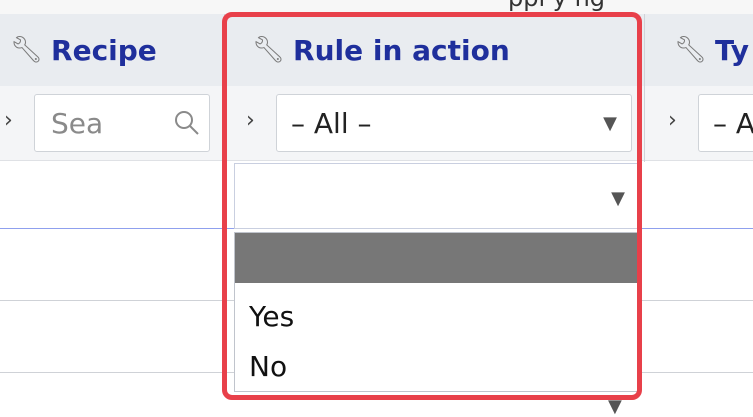 This screenshot has height=417, width=753. What do you see at coordinates (187, 123) in the screenshot?
I see `search-icon` at bounding box center [187, 123].